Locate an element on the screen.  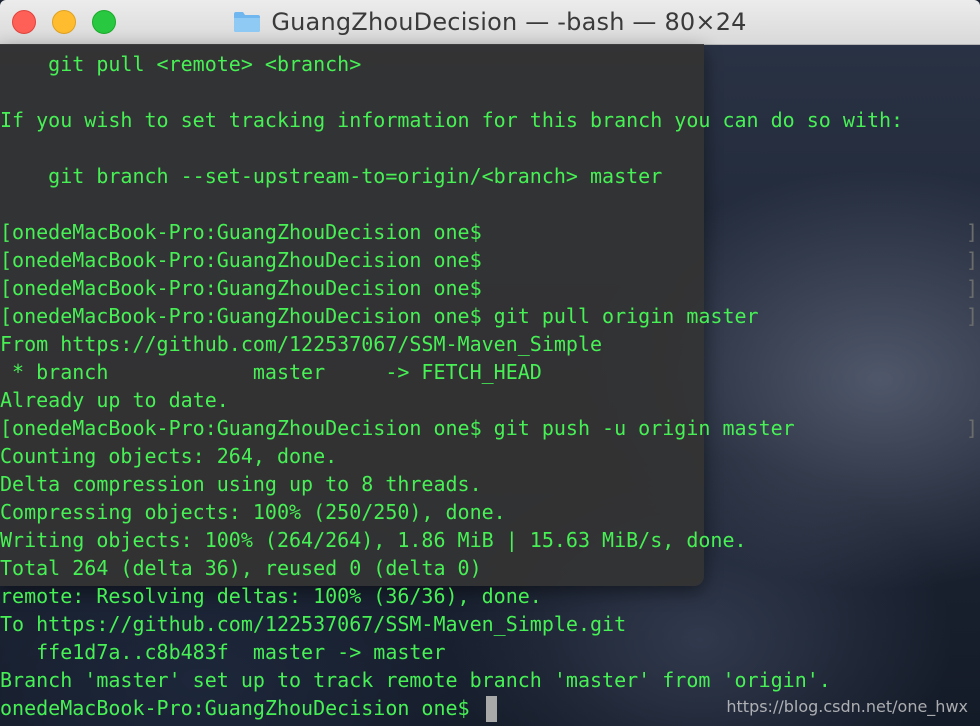
terminal-line: Total 264 (delta 36), reused 0 (delta 0) is located at coordinates (241, 568).